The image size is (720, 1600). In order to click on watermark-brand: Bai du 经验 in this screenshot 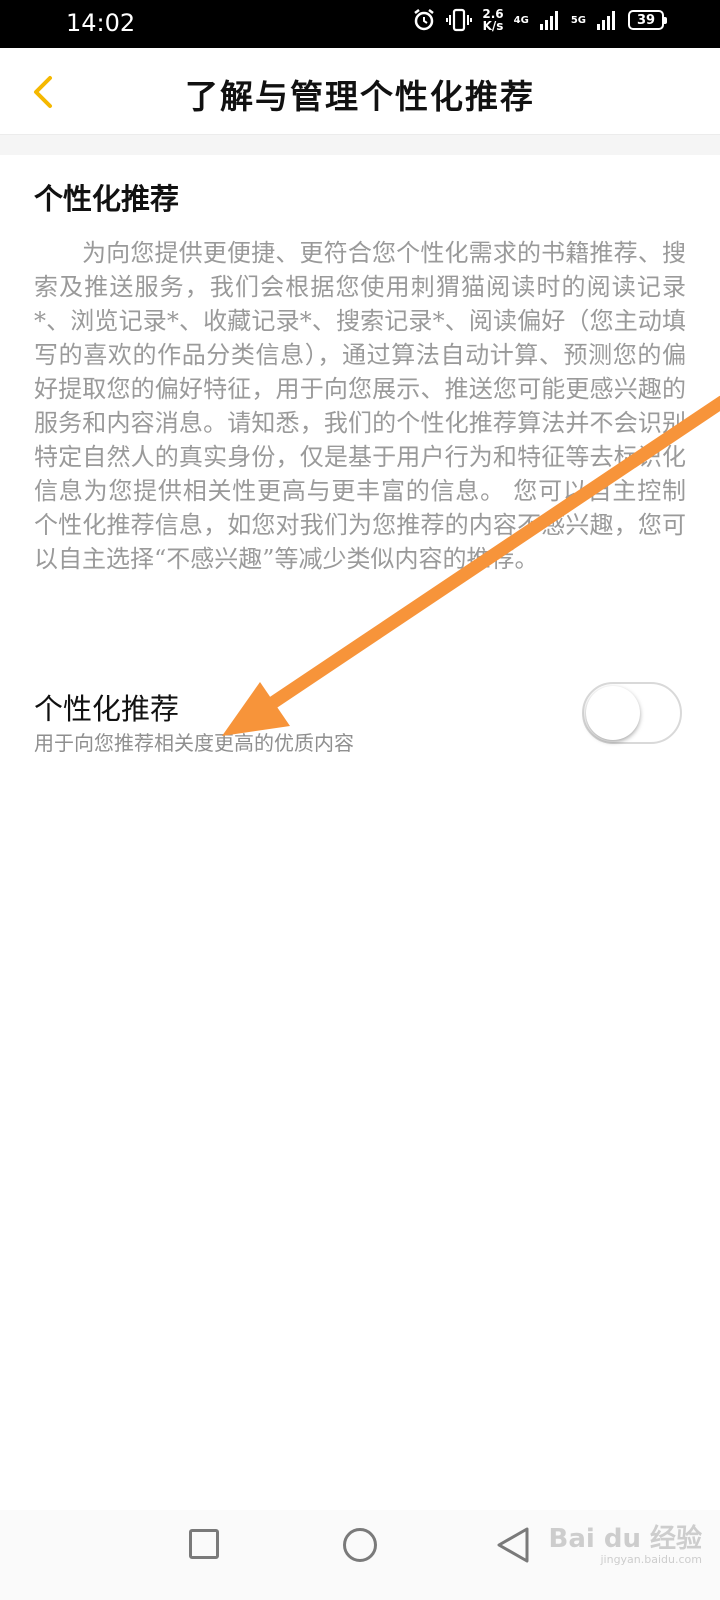, I will do `click(625, 1539)`.